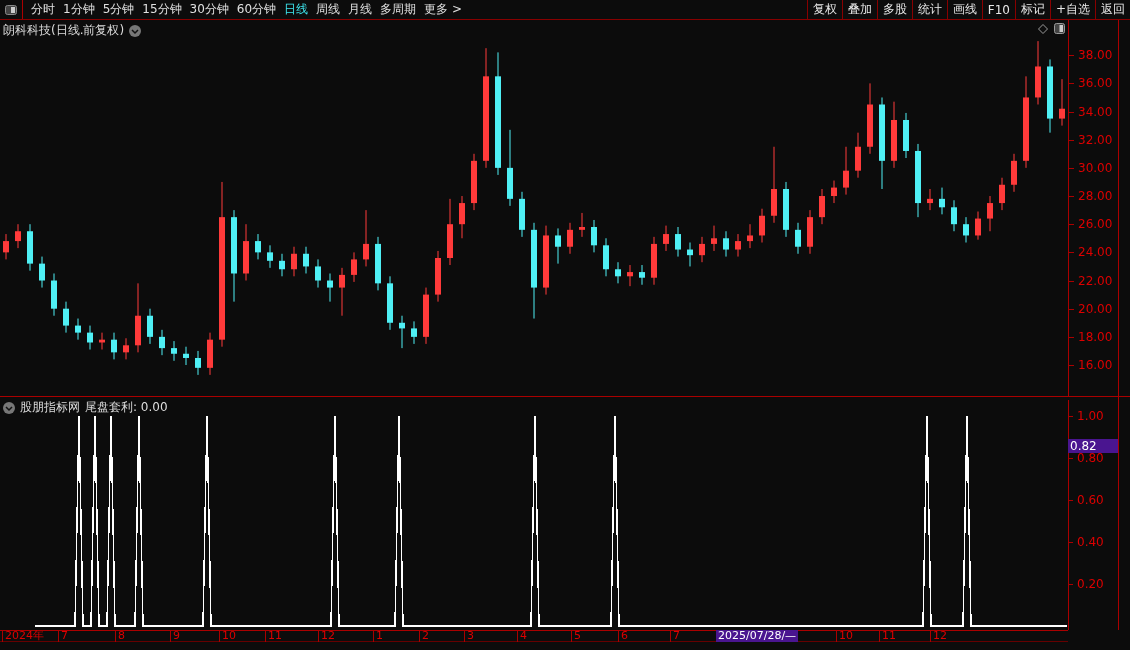 The width and height of the screenshot is (1130, 650). What do you see at coordinates (1095, 252) in the screenshot?
I see `price-axis-label: 24.00` at bounding box center [1095, 252].